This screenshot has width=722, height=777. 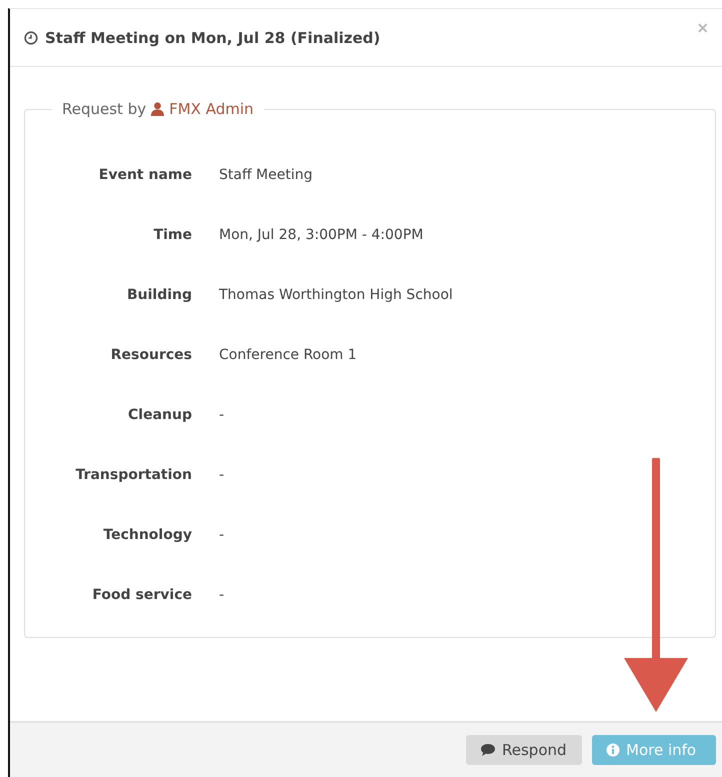 I want to click on field-label: Time, so click(x=172, y=235).